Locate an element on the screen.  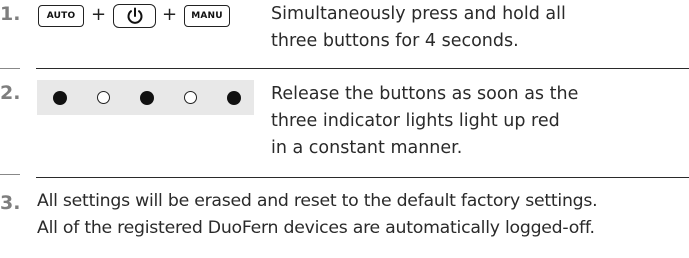
text-line: three indicator lights light up red is located at coordinates (415, 121).